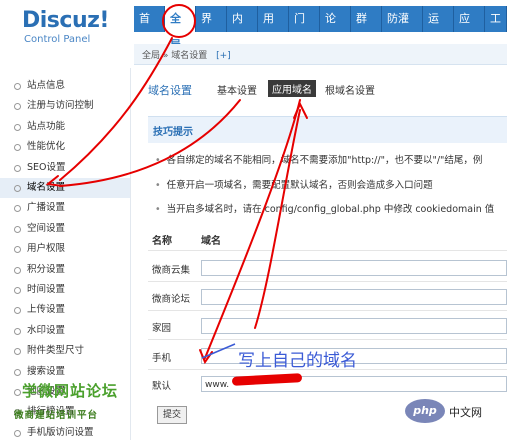 The image size is (507, 443). I want to click on watermark-title: 学微网站论坛, so click(70, 391).